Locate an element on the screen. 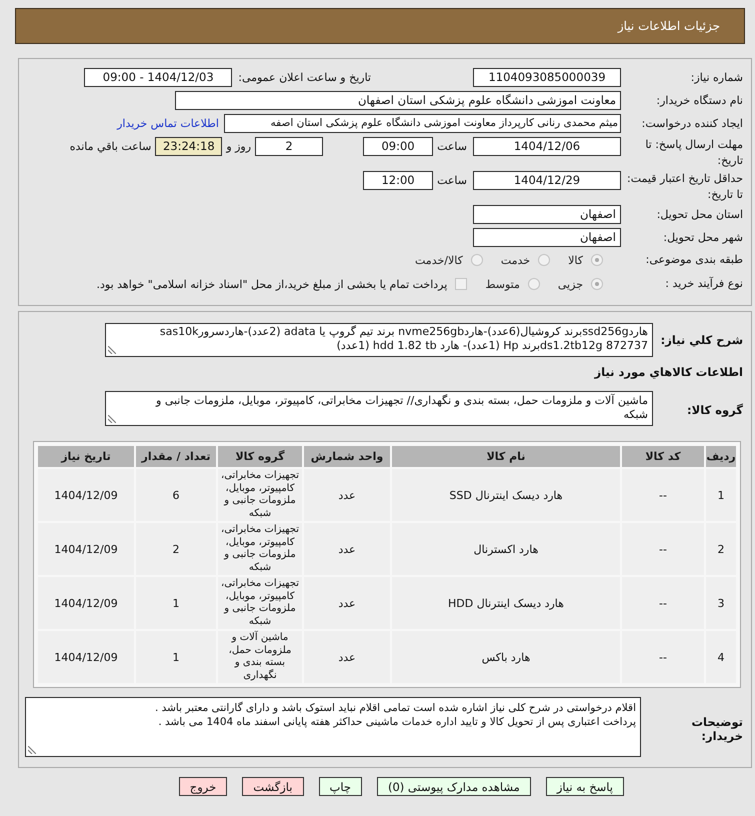 The width and height of the screenshot is (755, 816). table-cell: هارد اکسترنال is located at coordinates (506, 549).